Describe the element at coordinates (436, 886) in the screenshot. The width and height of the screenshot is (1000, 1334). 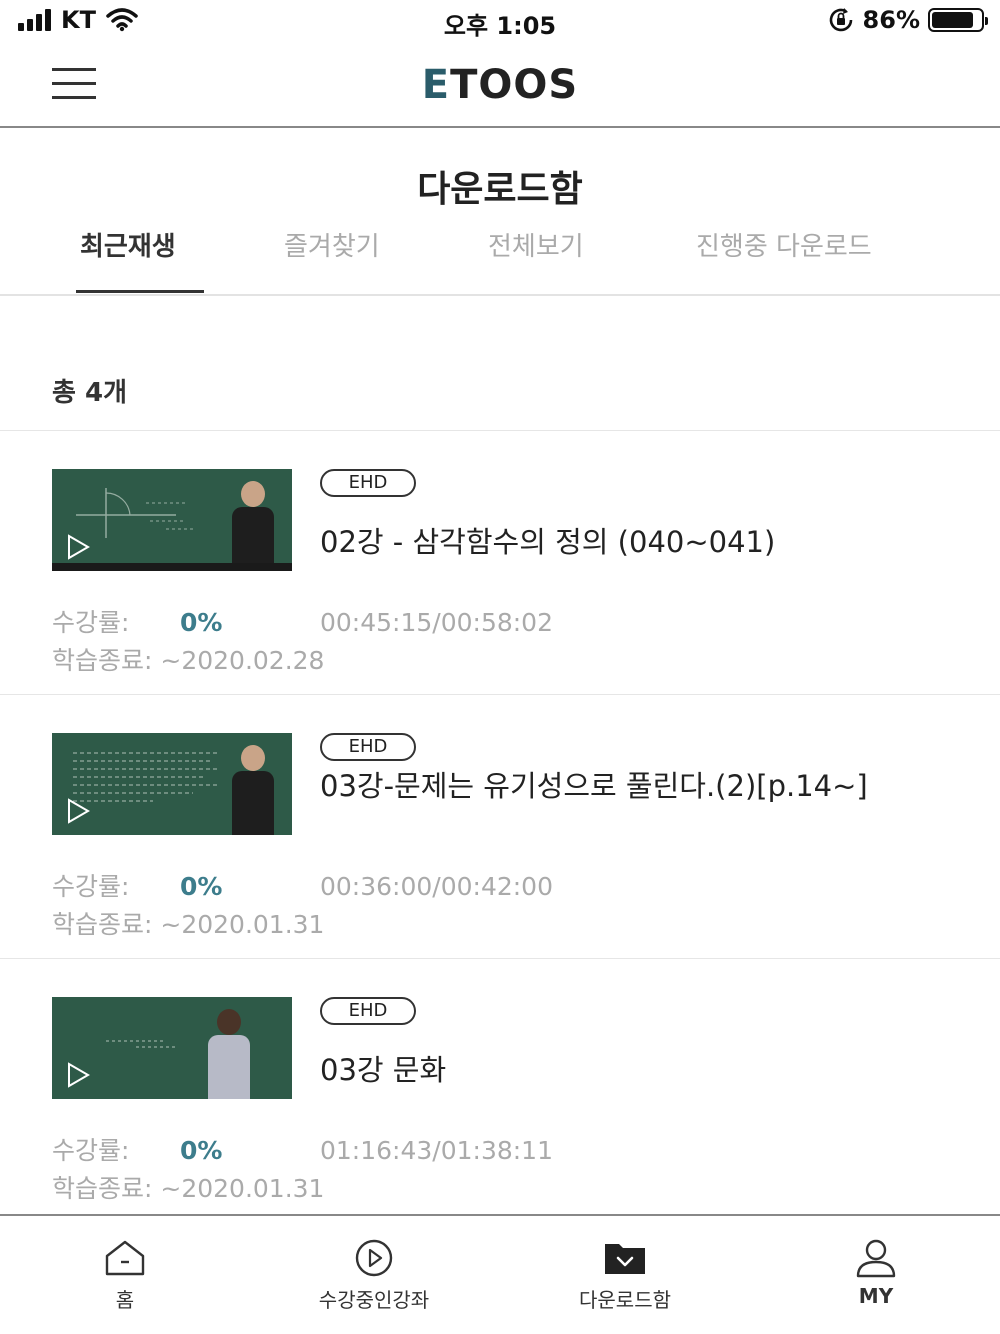
I see `play-time: 00:36:00/00:42:00` at that location.